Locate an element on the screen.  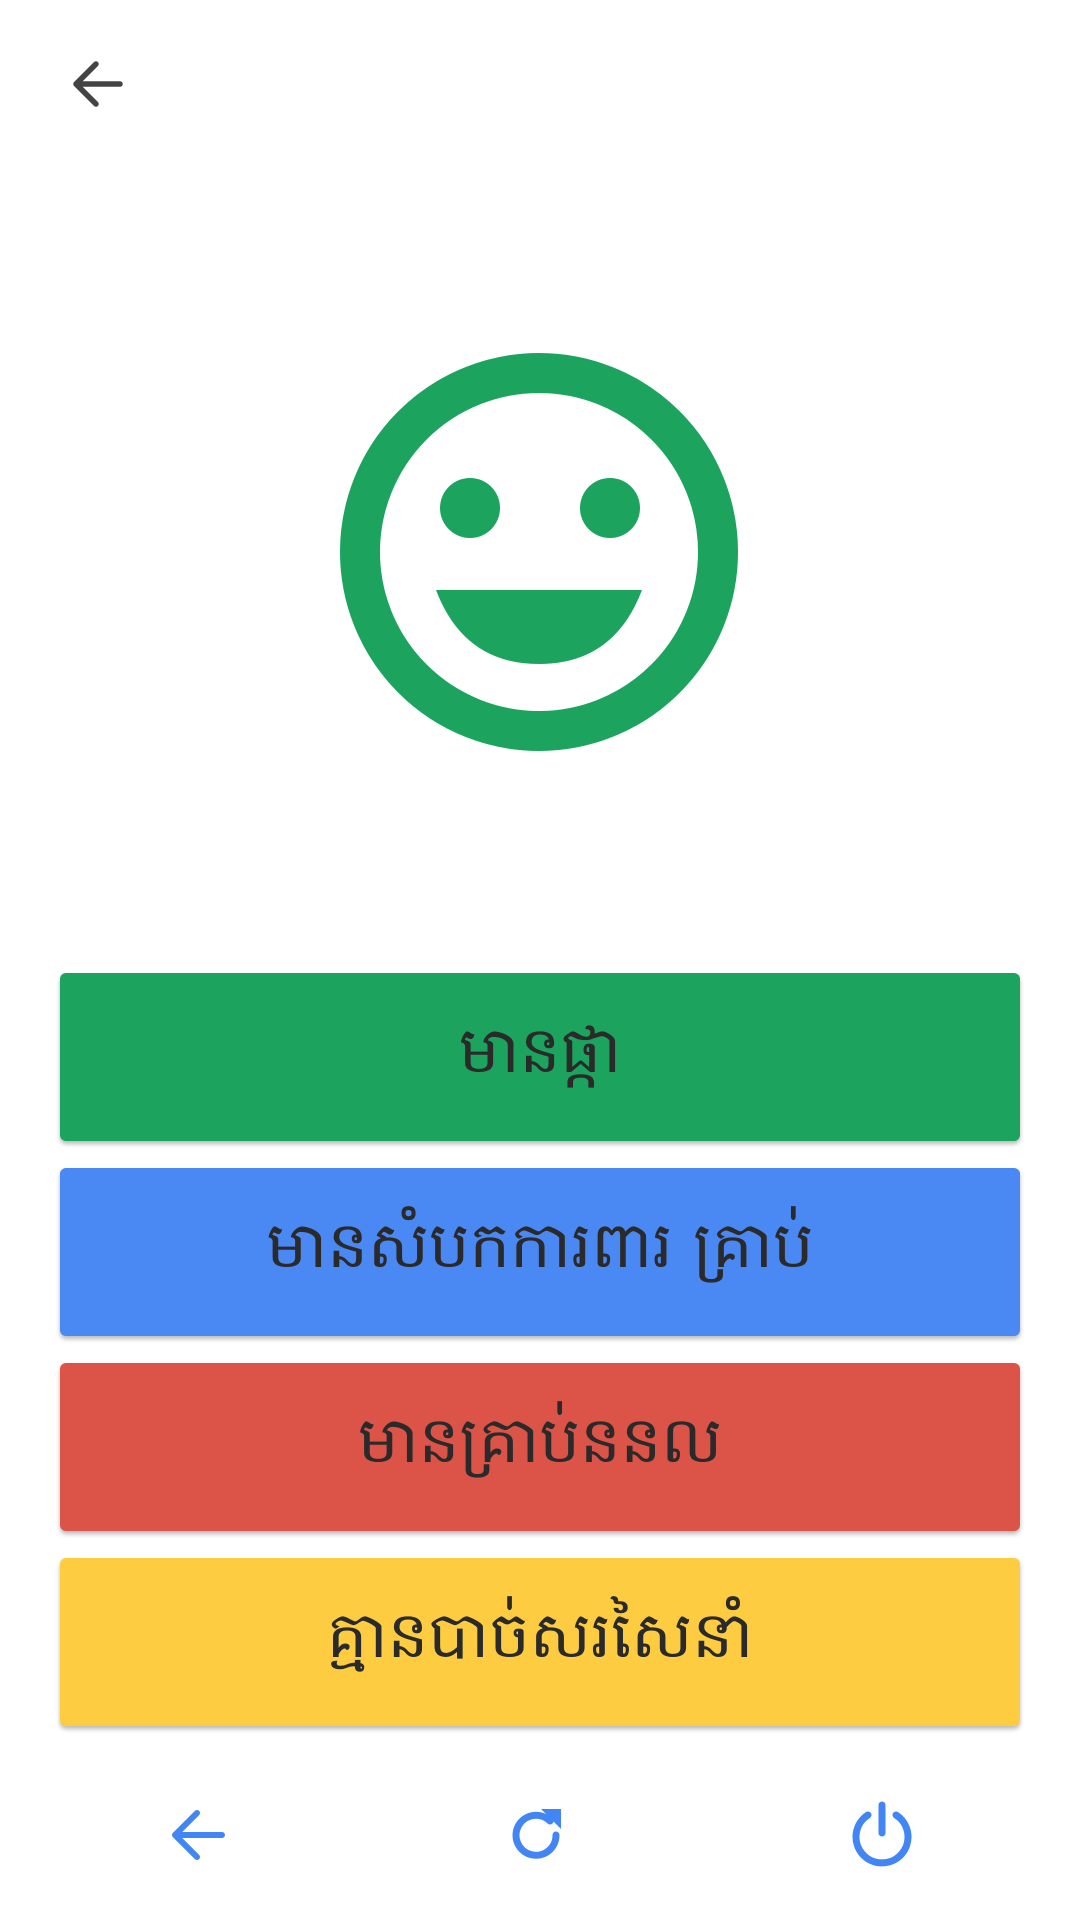
nav-back-button is located at coordinates (197, 1835).